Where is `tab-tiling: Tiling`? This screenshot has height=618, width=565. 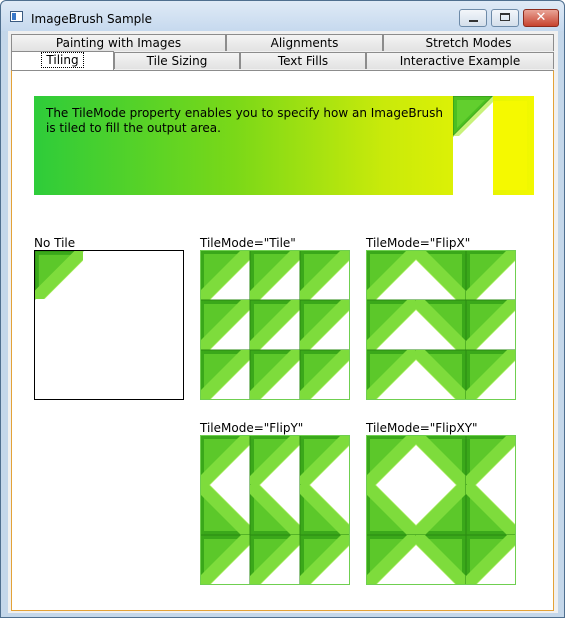
tab-tiling: Tiling is located at coordinates (62, 60).